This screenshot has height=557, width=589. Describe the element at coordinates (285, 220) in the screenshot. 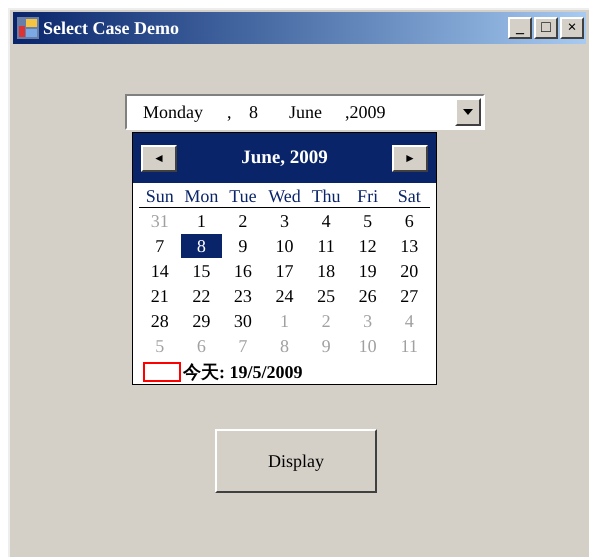

I see `calendar-day: 3` at that location.